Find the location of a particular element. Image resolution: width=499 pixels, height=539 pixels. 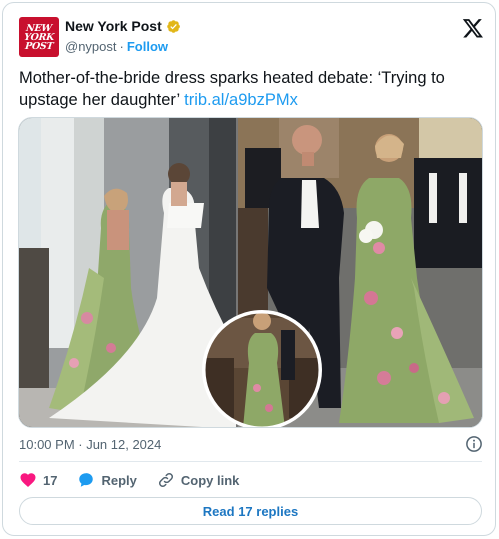

heart-icon is located at coordinates (28, 480).